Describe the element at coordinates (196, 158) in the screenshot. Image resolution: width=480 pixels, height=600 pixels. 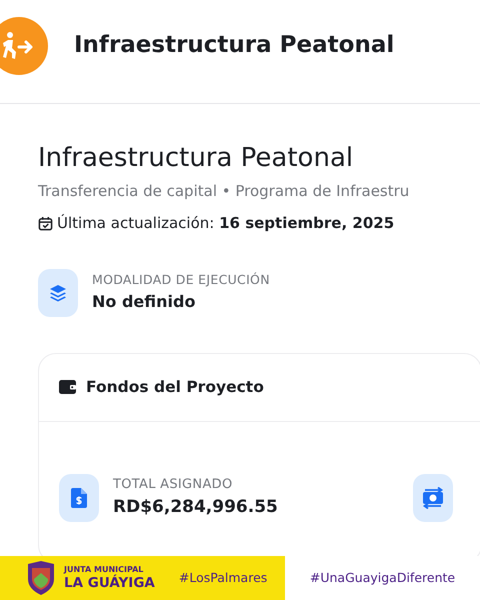
I see `project-title: Infraestructura Peatonal` at that location.